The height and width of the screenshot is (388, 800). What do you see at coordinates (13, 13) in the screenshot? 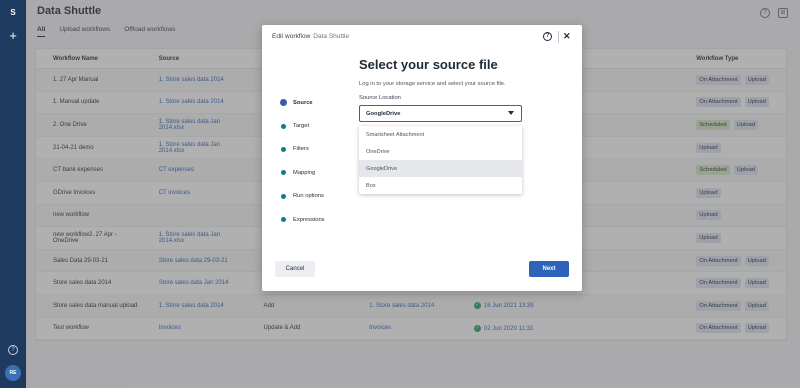
I see `app-logo-icon: S` at bounding box center [13, 13].